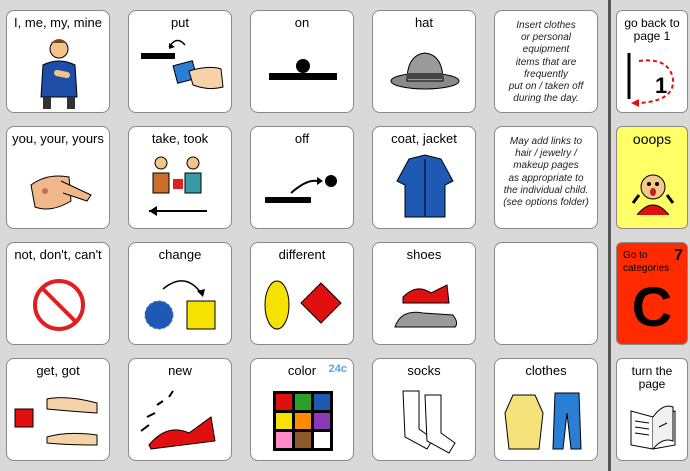 The width and height of the screenshot is (690, 471). I want to click on categories-number: 7, so click(678, 255).